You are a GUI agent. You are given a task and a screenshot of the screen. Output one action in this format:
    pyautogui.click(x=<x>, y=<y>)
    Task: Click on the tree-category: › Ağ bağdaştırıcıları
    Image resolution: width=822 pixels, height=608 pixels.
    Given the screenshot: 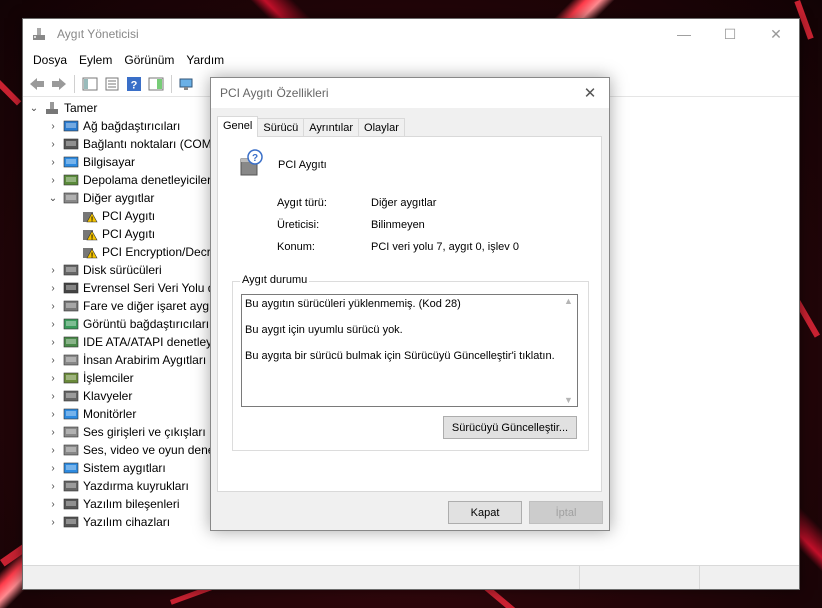 What is the action you would take?
    pyautogui.click(x=123, y=126)
    